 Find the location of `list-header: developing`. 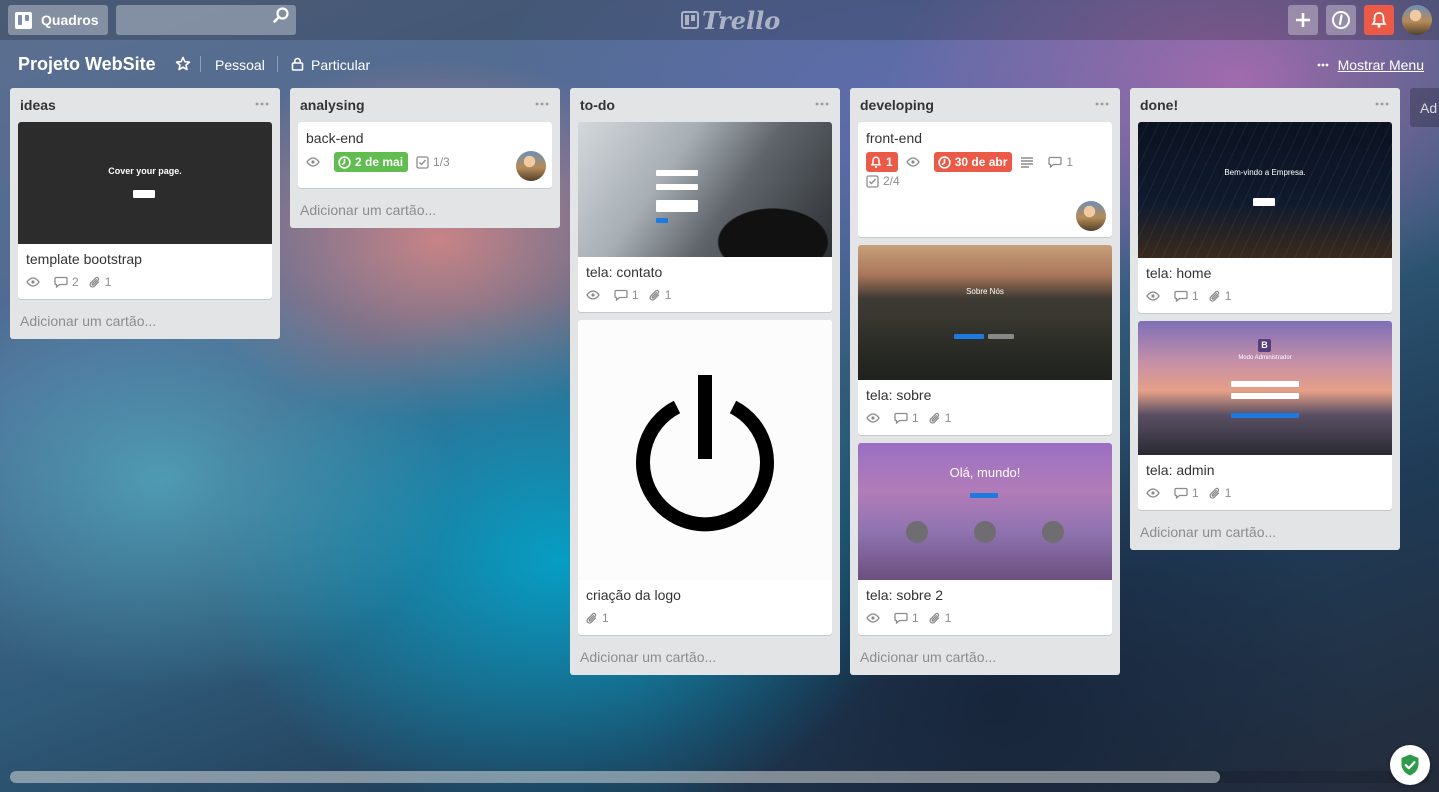

list-header: developing is located at coordinates (985, 105).